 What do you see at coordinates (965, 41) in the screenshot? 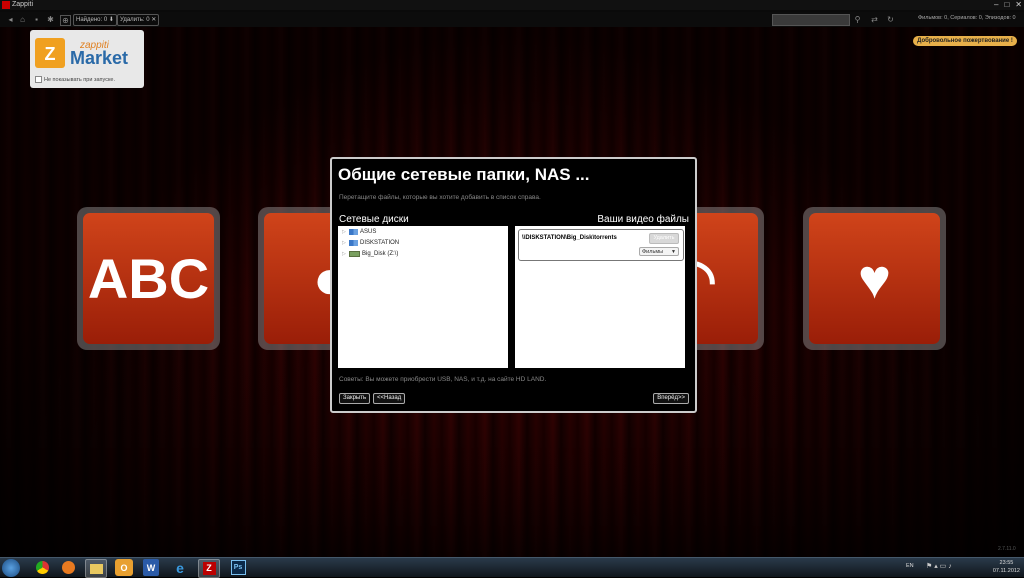
I see `donate-button: Добровольное пожертвование !` at bounding box center [965, 41].